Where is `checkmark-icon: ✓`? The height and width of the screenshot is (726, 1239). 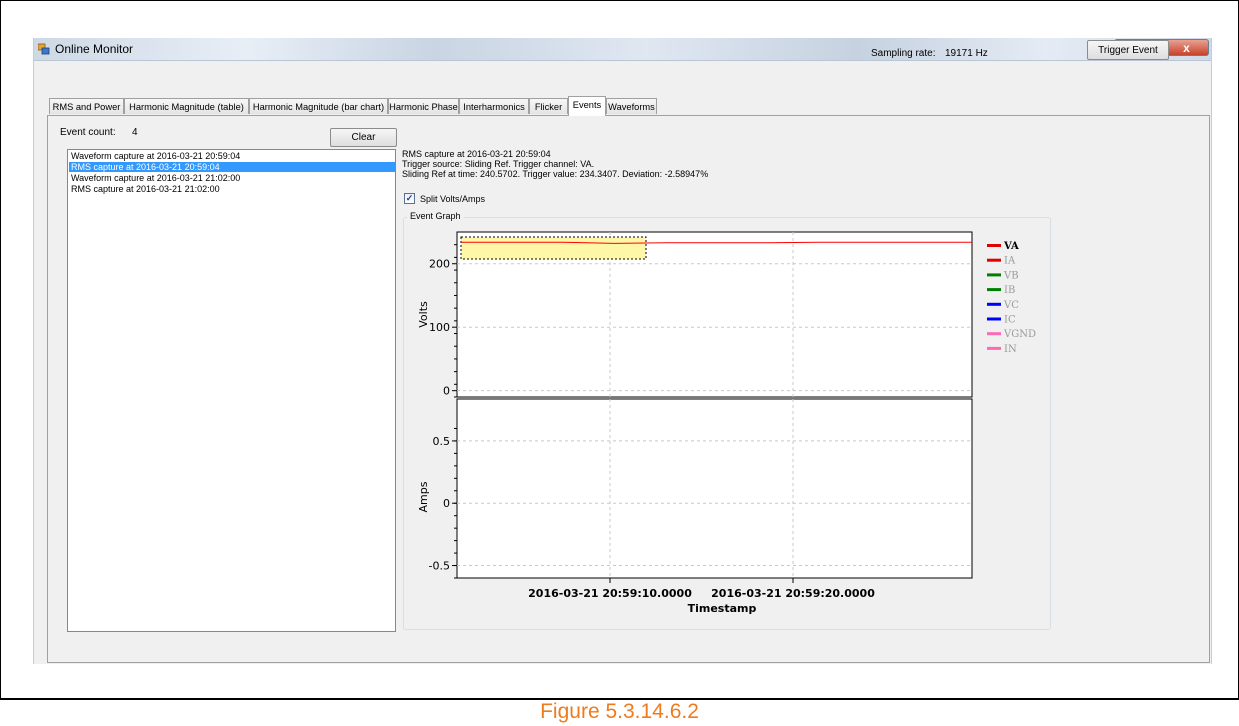
checkmark-icon: ✓ is located at coordinates (409, 198).